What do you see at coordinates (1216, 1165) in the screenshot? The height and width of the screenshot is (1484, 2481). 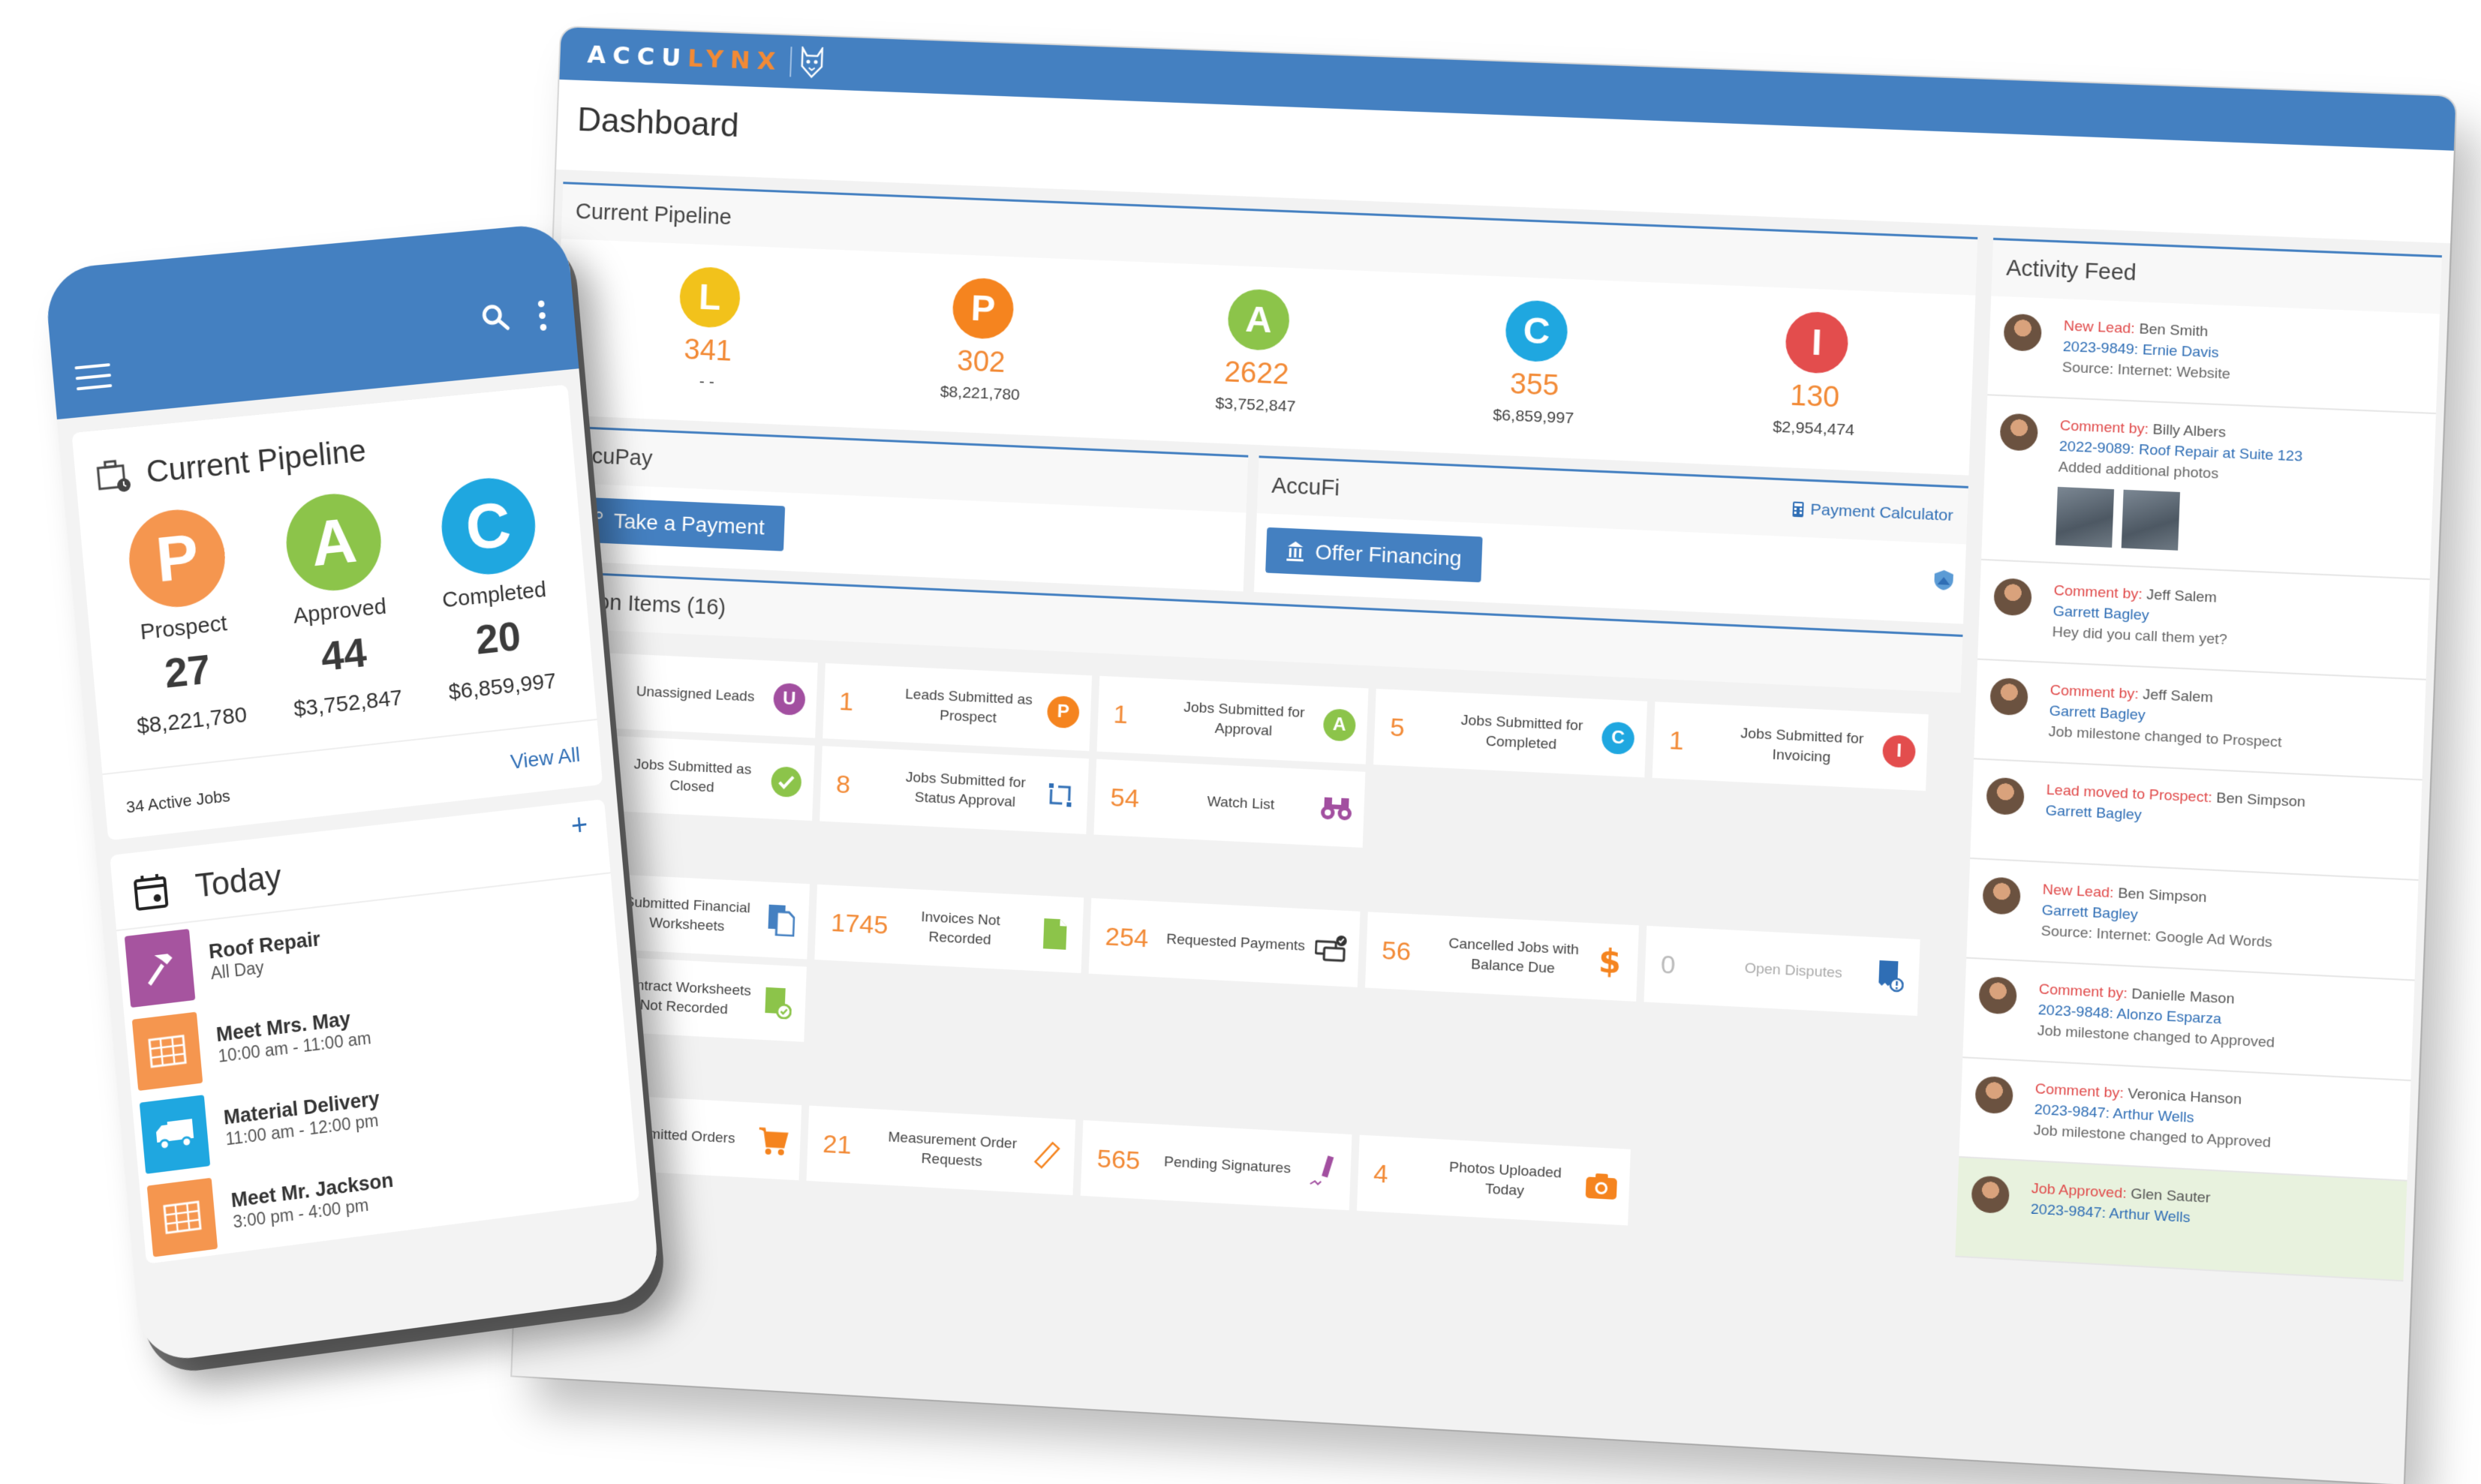 I see `action-item-card: 565 Pending Signatures` at bounding box center [1216, 1165].